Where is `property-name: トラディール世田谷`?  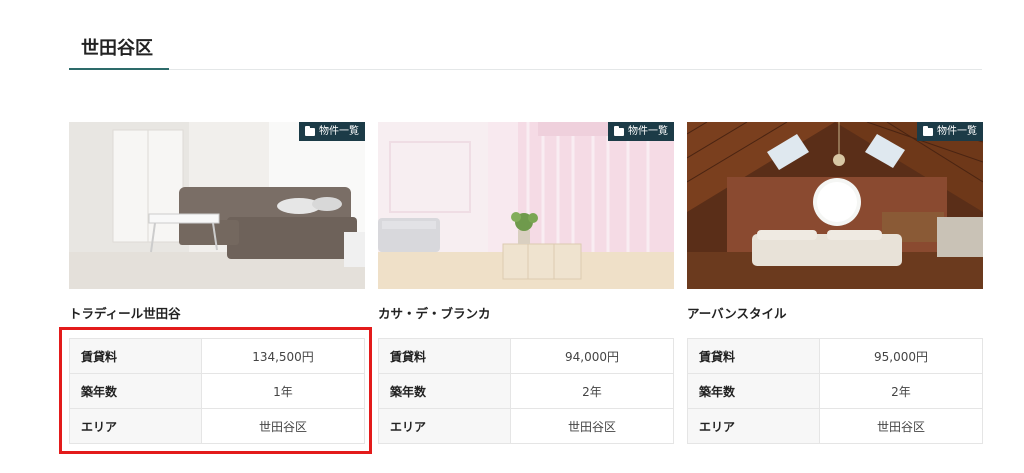
property-name: トラディール世田谷 is located at coordinates (217, 314).